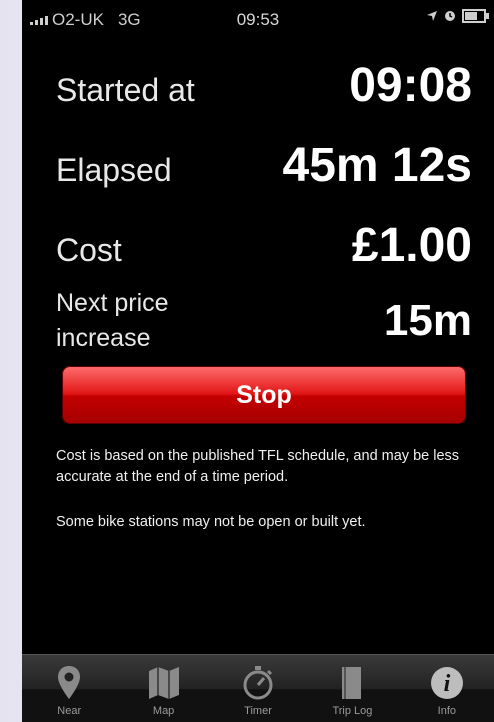 The height and width of the screenshot is (722, 494). What do you see at coordinates (427, 320) in the screenshot?
I see `next-price-value: 15m` at bounding box center [427, 320].